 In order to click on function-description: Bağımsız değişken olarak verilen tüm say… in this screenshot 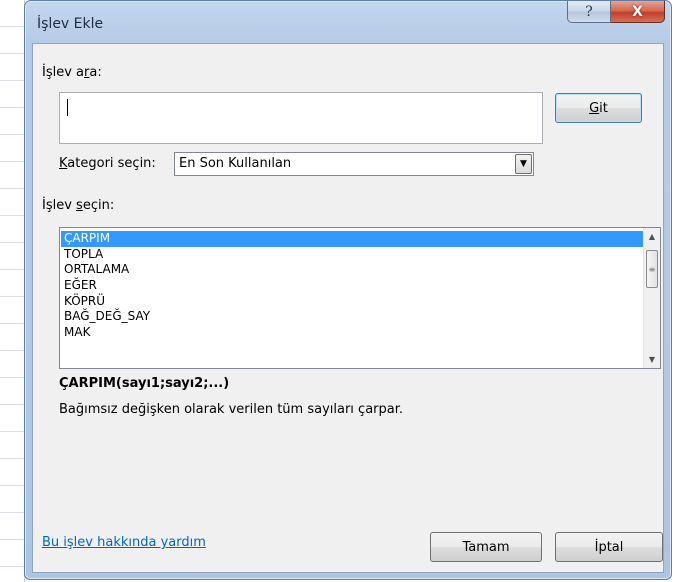, I will do `click(231, 409)`.